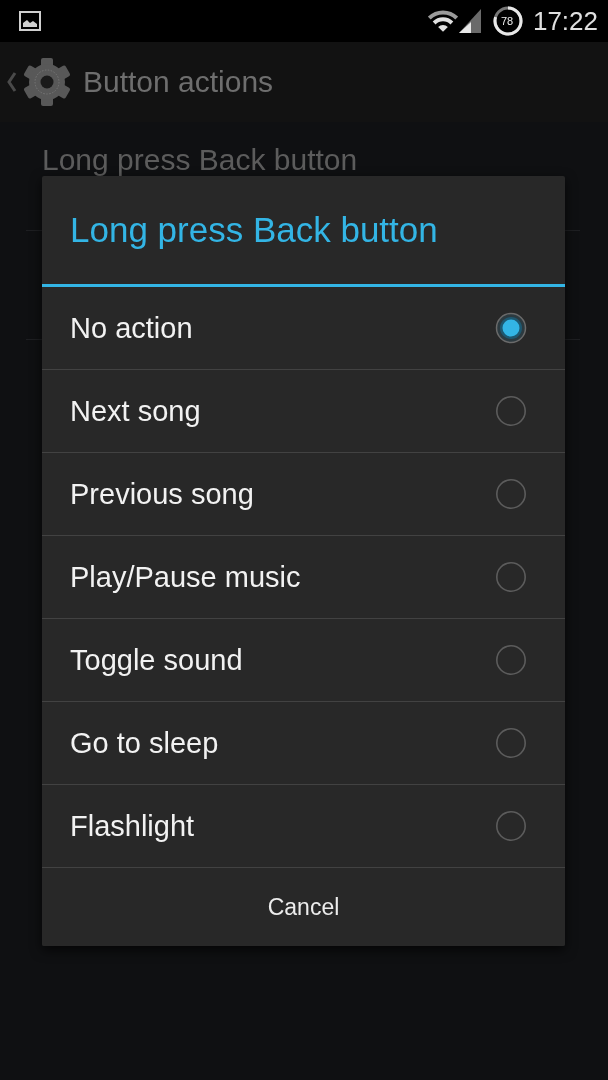 This screenshot has width=608, height=1080. I want to click on option-item: Play/Pause music, so click(303, 577).